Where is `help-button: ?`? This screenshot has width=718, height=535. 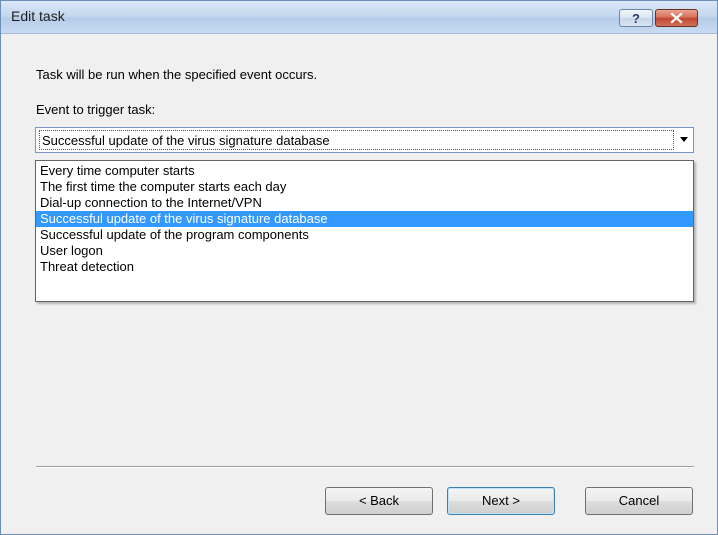 help-button: ? is located at coordinates (636, 18).